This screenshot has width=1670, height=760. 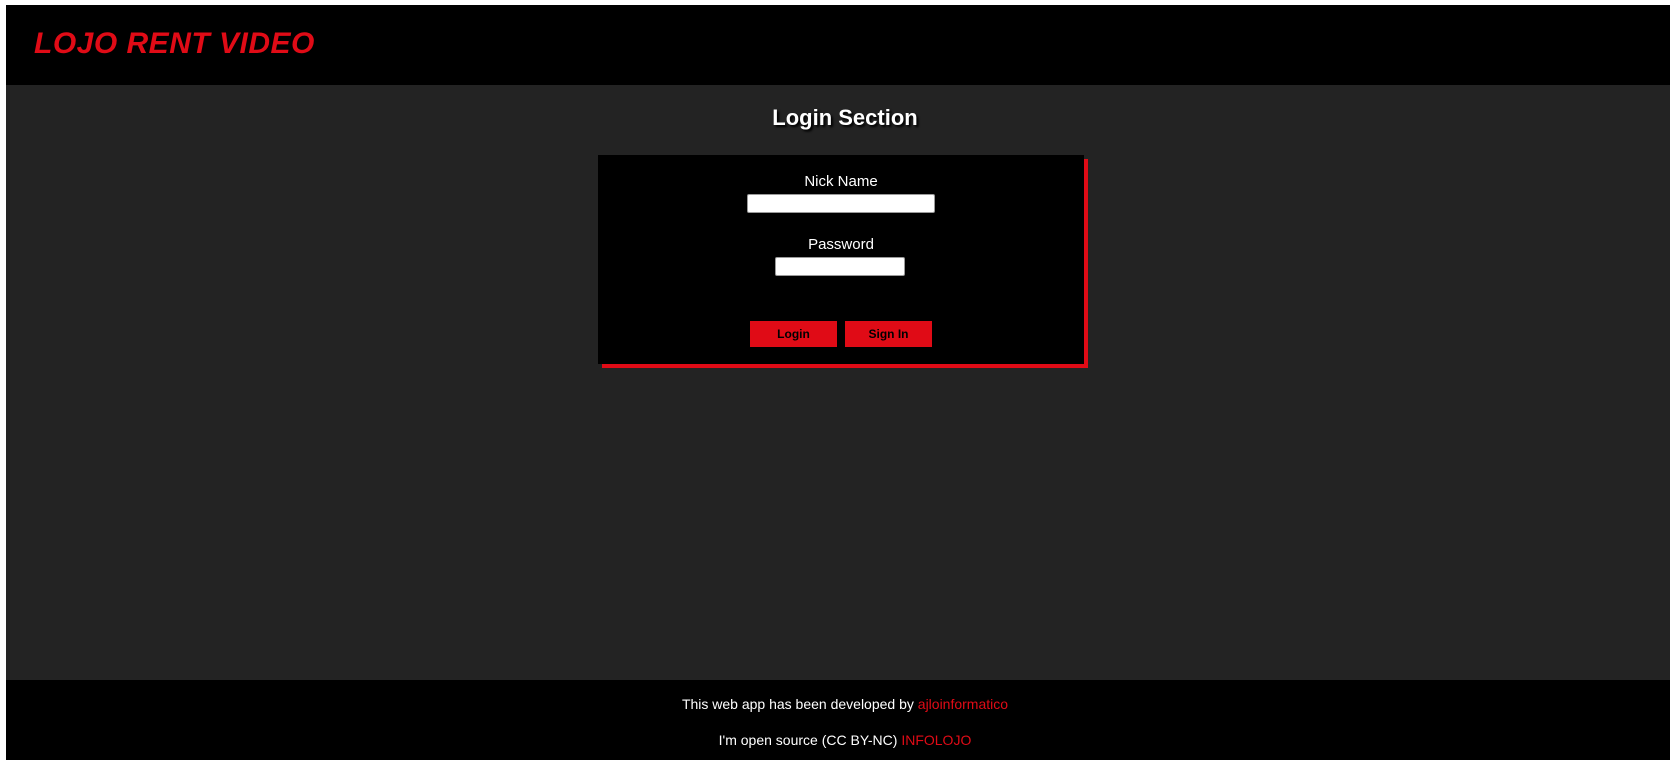 I want to click on infolojo-link: INFOLOJO, so click(x=936, y=740).